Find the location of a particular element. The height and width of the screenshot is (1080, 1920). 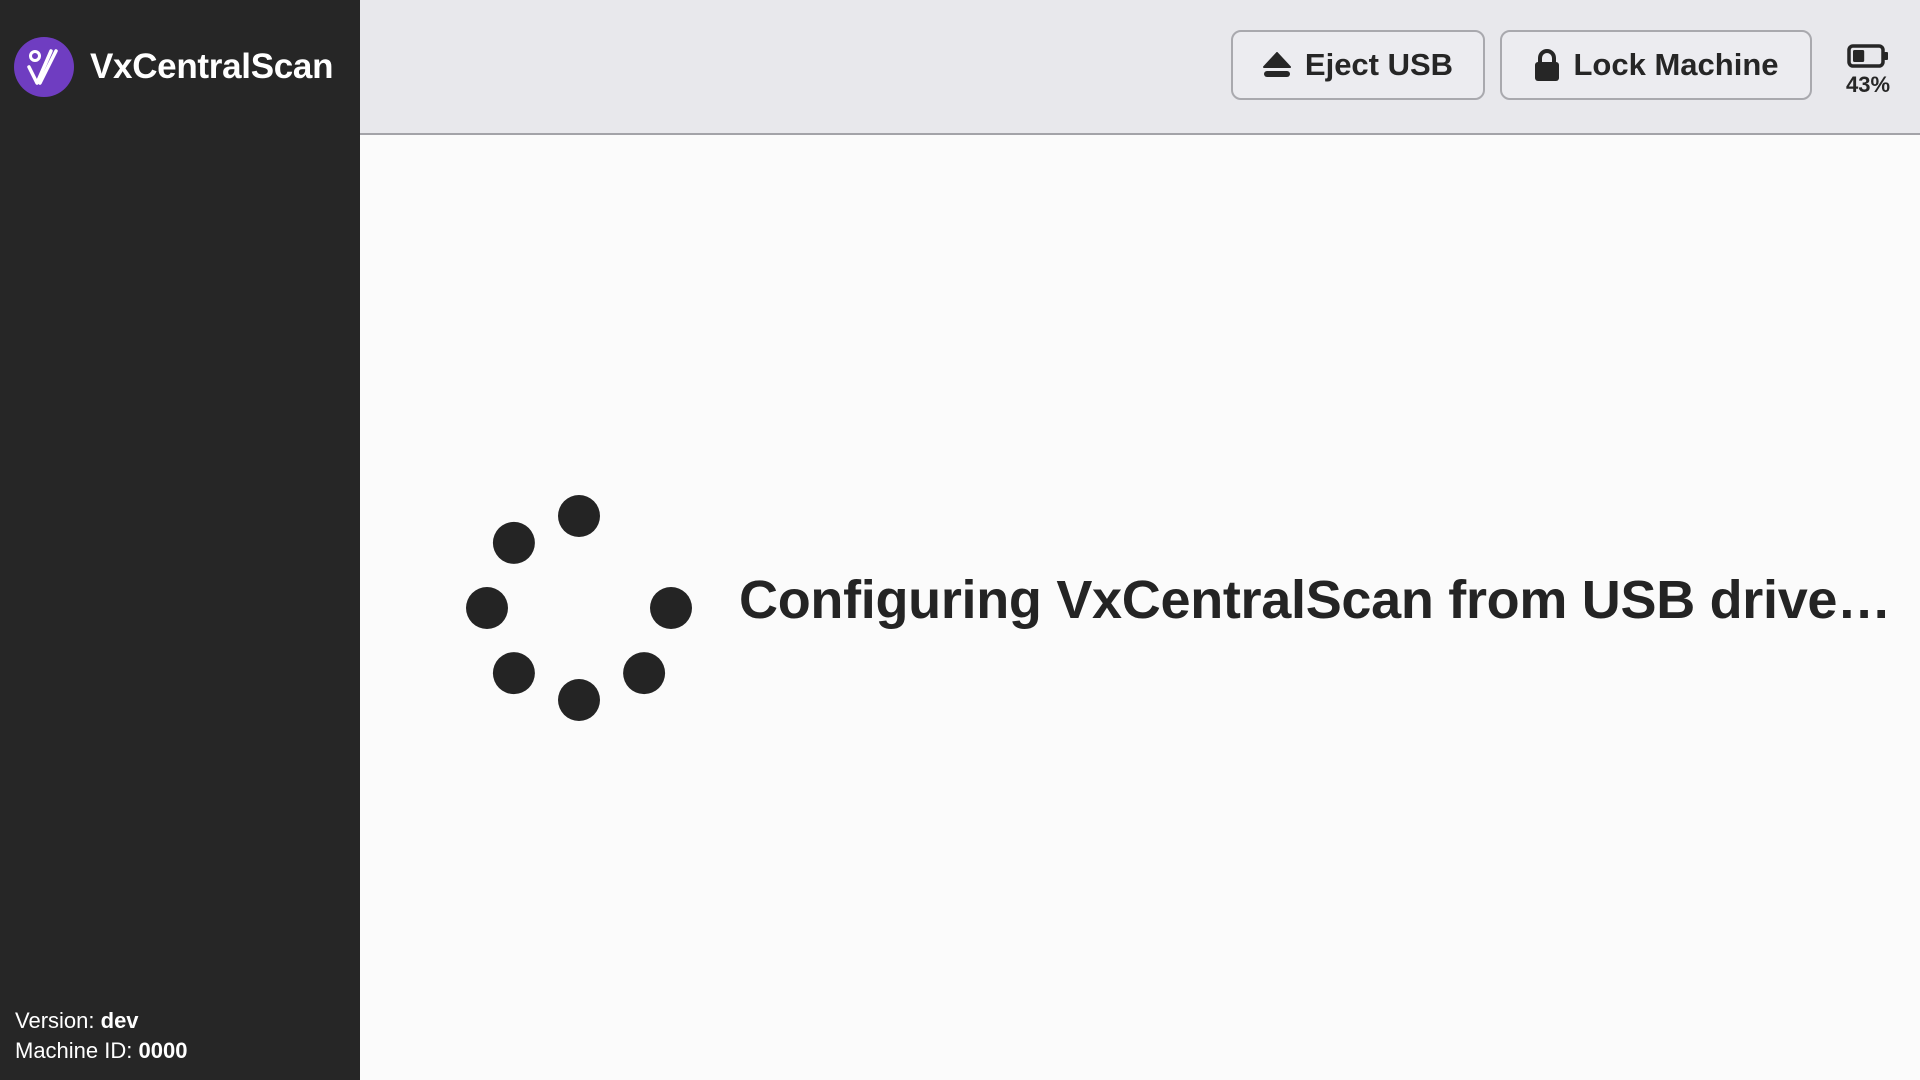

machine-id-value: 0000 is located at coordinates (163, 1050).